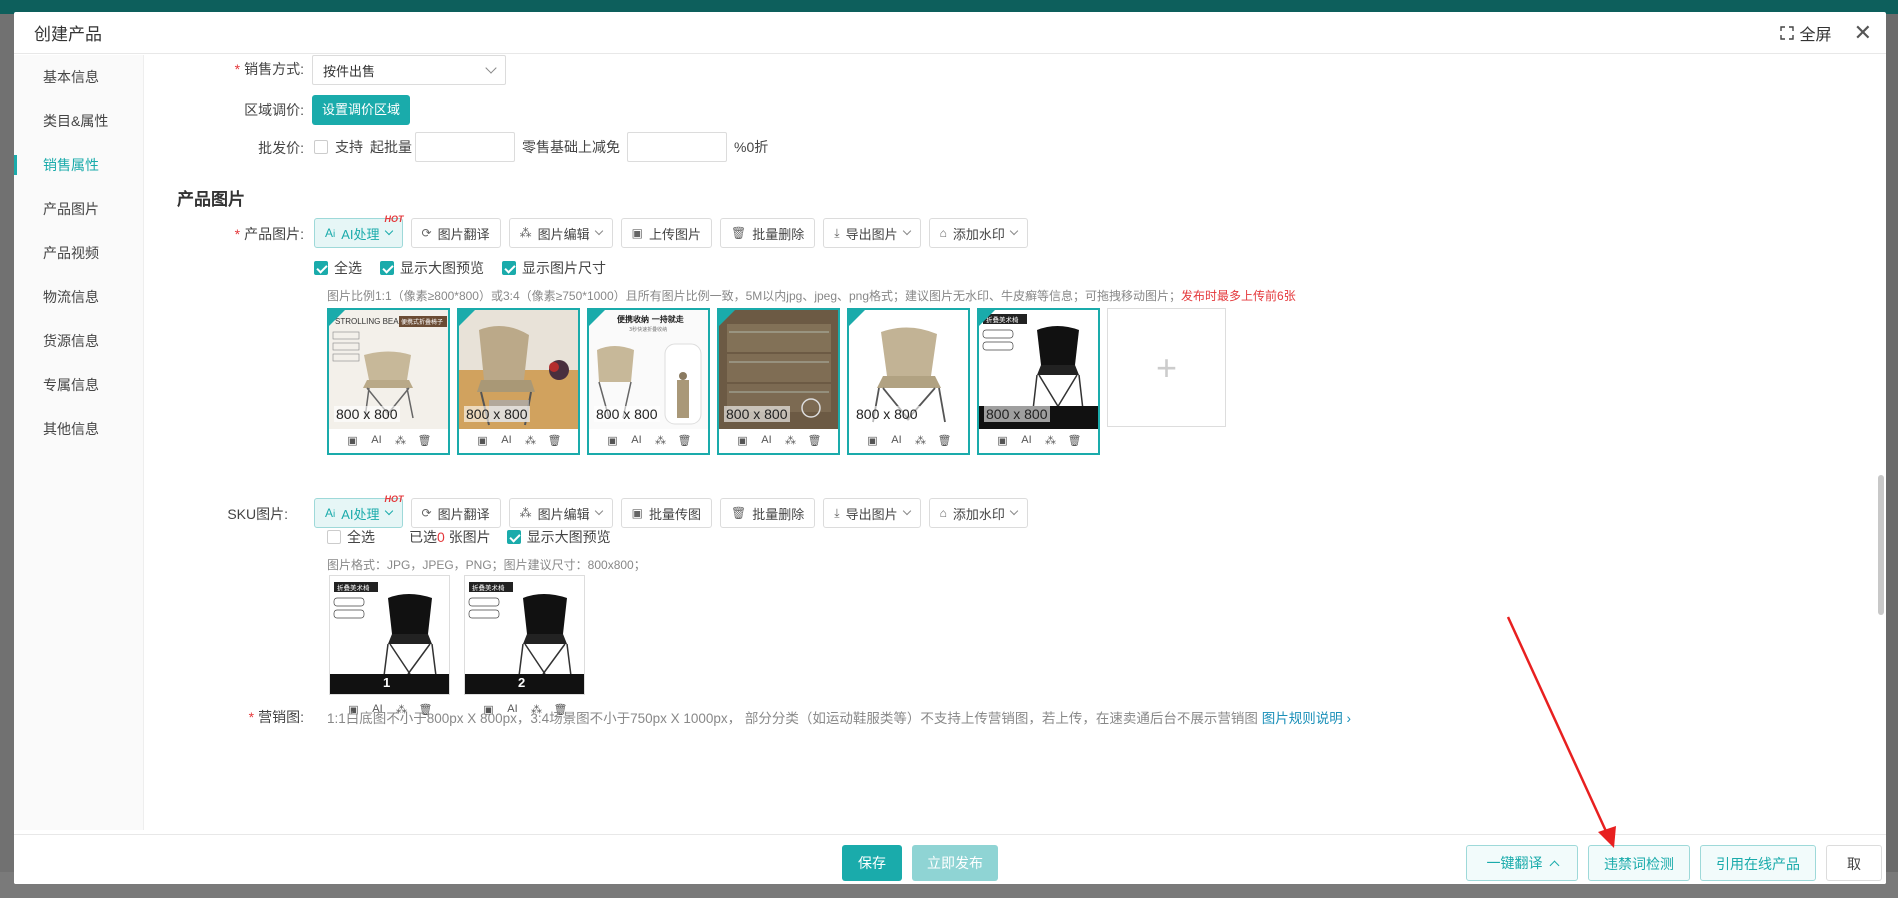  Describe the element at coordinates (455, 513) in the screenshot. I see `sku-image-translate-button: ⟳ 图片翻译` at that location.